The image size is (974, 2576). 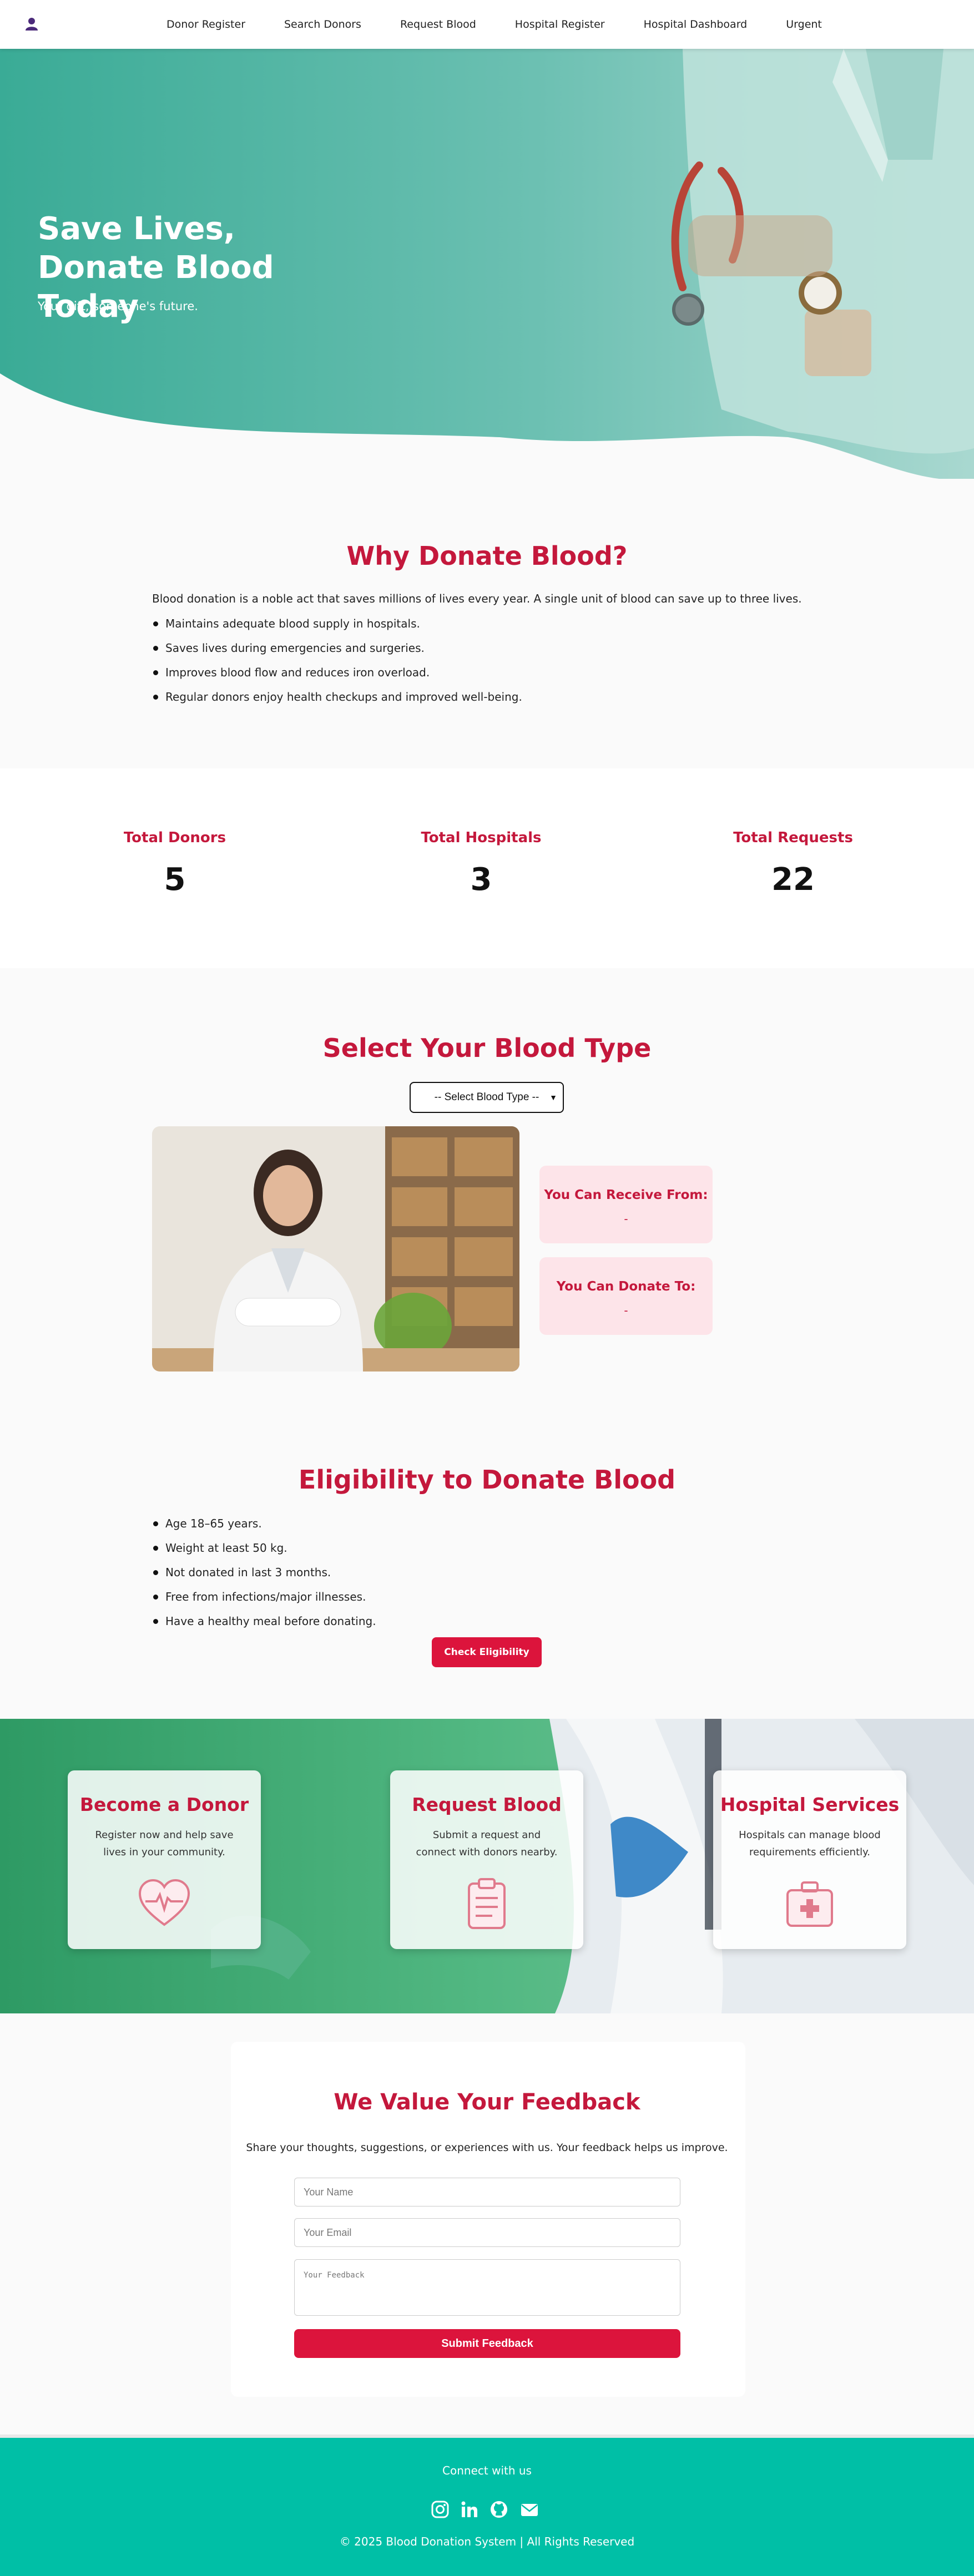 I want to click on donate-to-label: You Can Donate To:, so click(x=626, y=1286).